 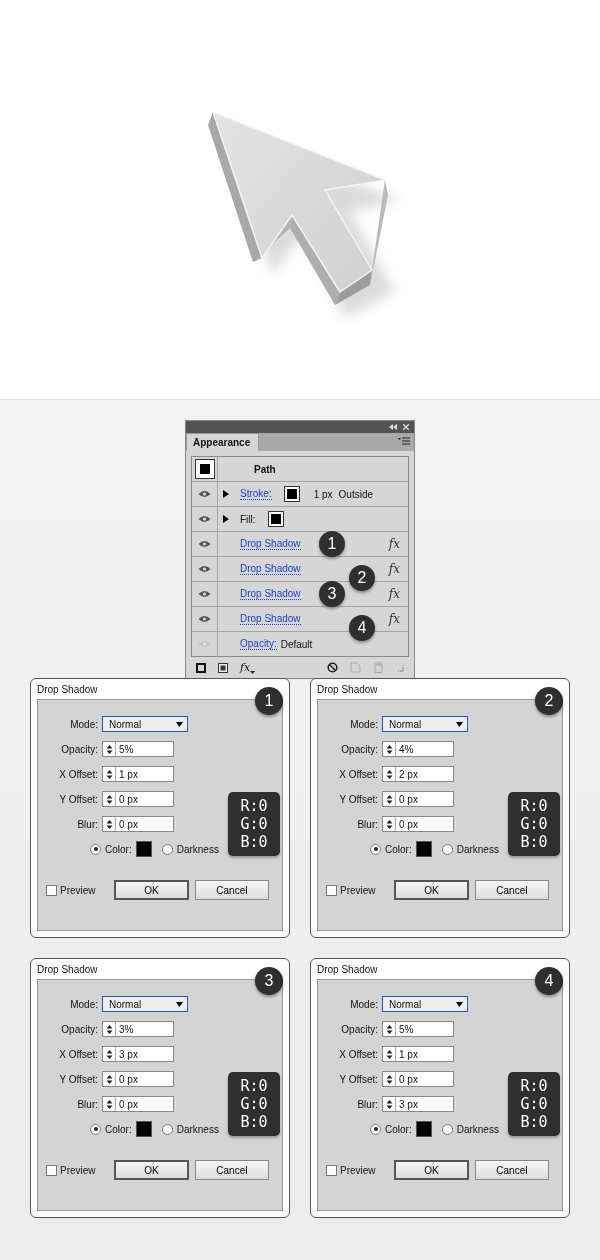 I want to click on stroke-square-icon, so click(x=201, y=667).